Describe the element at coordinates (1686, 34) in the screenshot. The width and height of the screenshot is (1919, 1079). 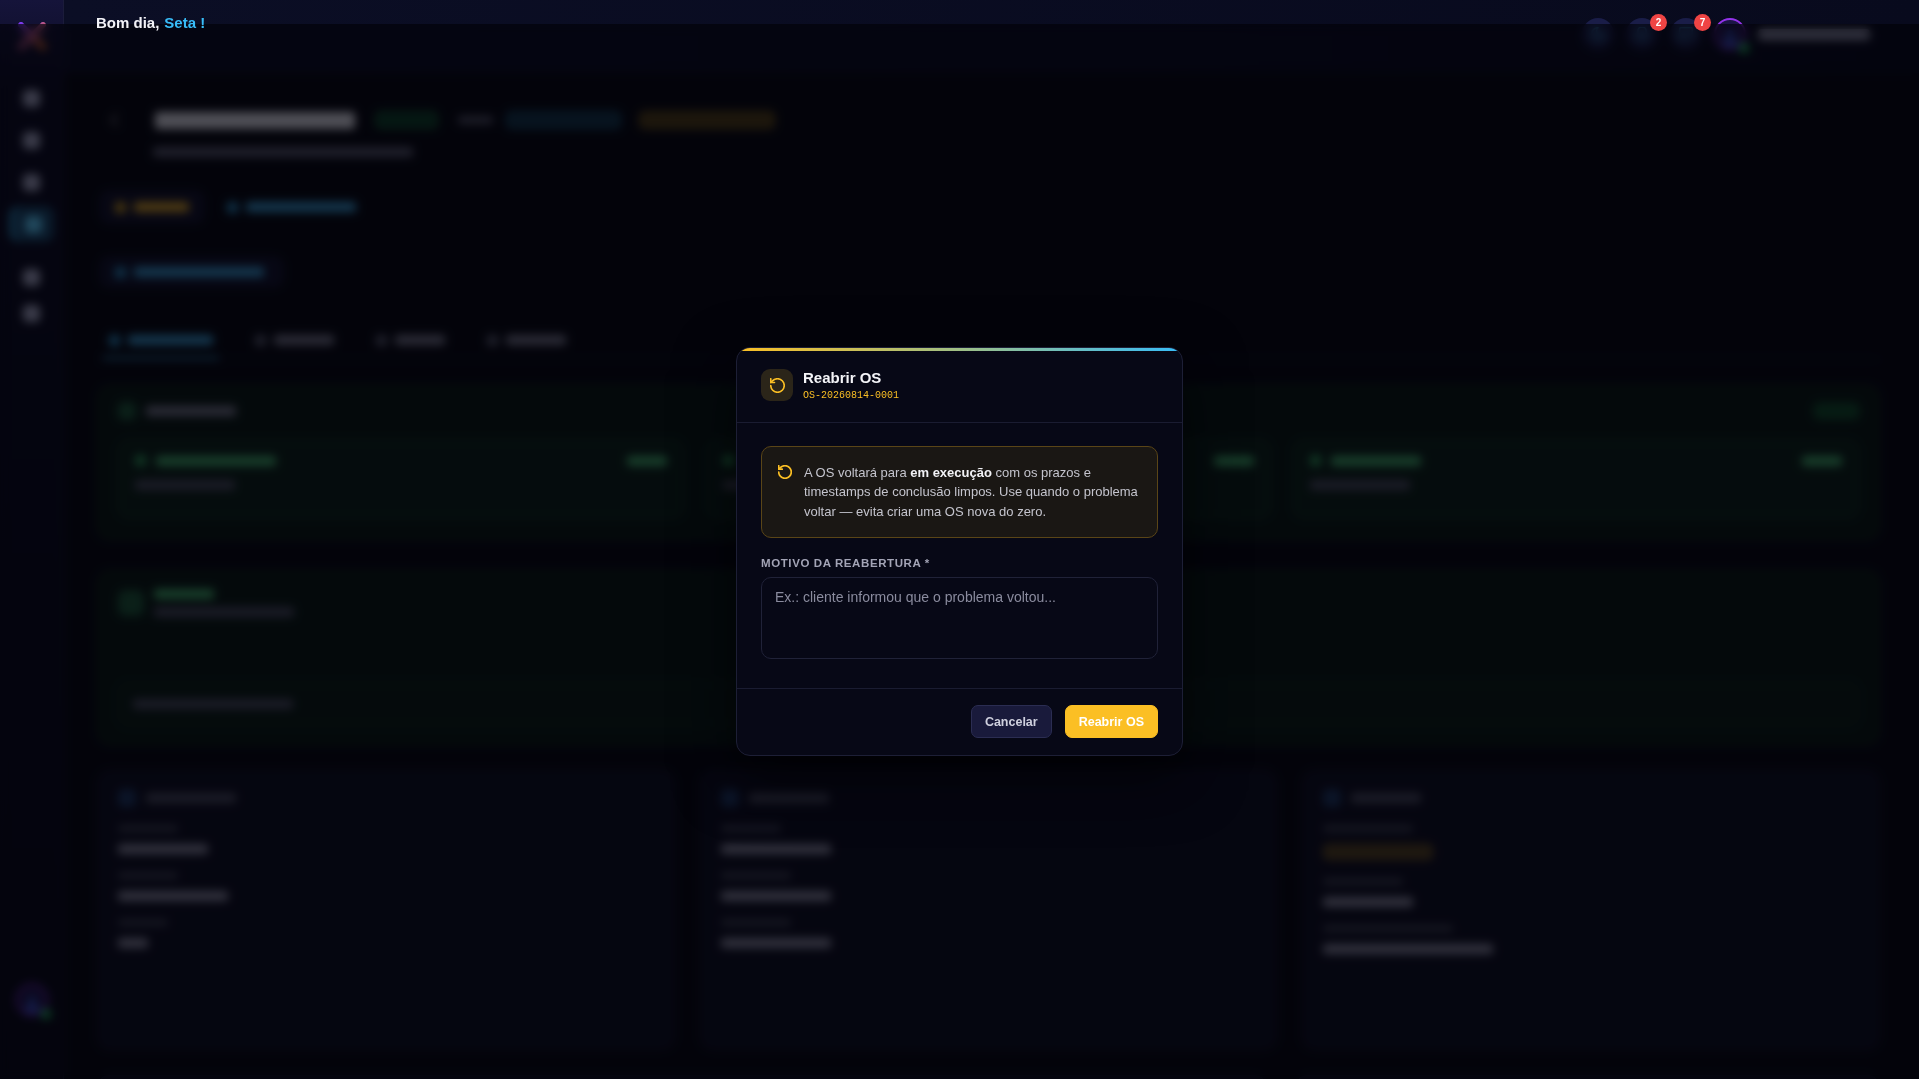
I see `chat-bubble-icon` at that location.